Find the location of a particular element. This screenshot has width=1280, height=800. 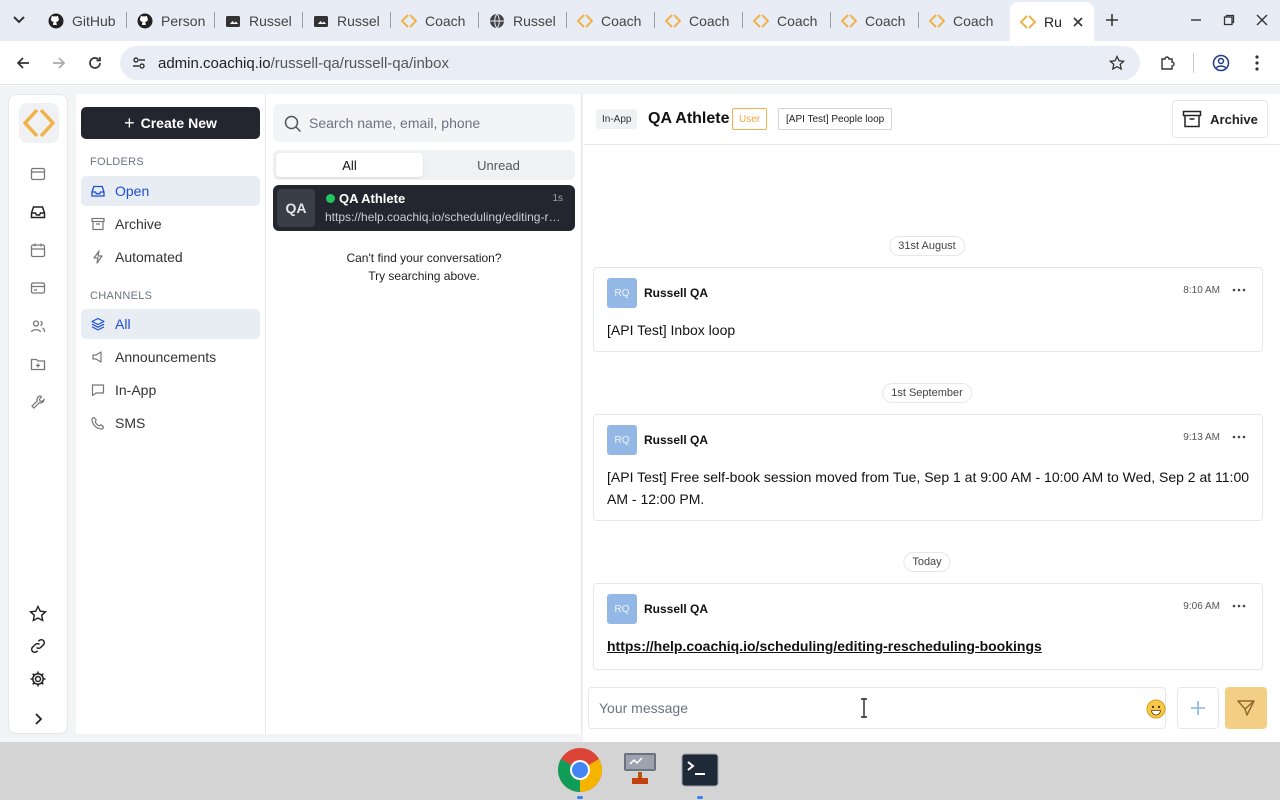

folder-label: Open is located at coordinates (132, 191).